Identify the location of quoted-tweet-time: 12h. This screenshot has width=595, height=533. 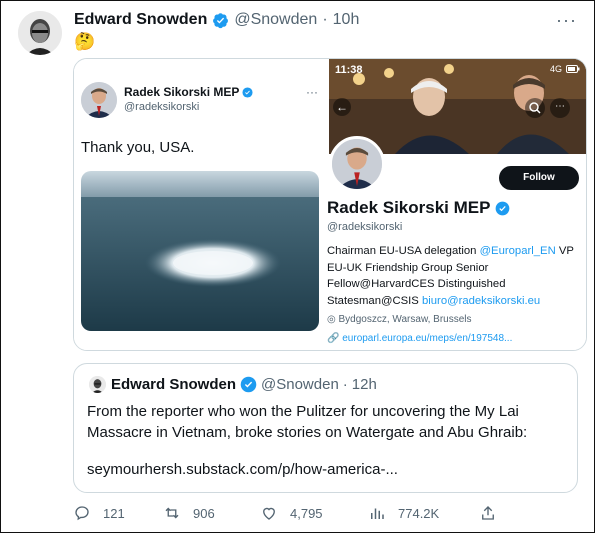
(364, 384).